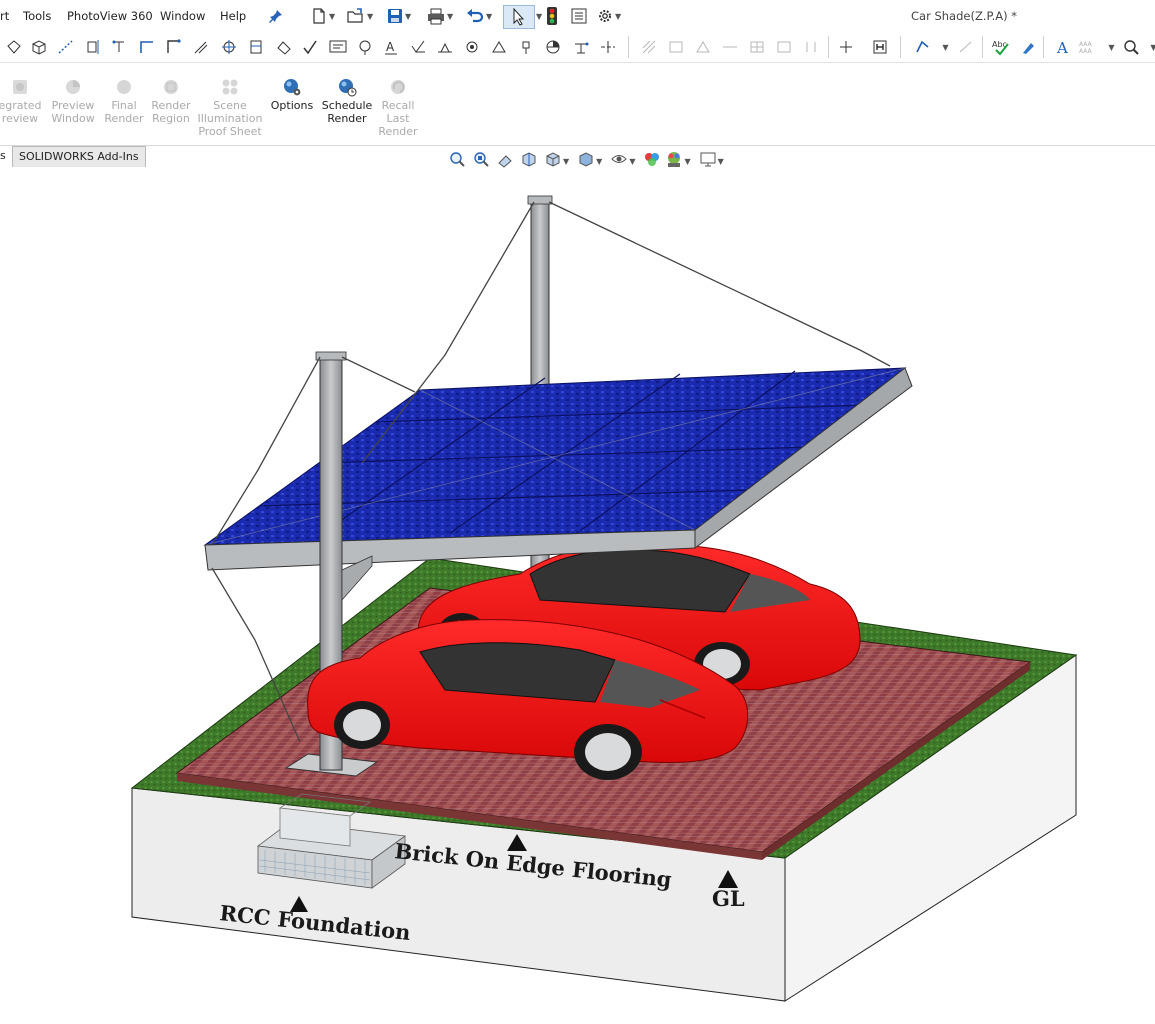 The height and width of the screenshot is (1024, 1155). What do you see at coordinates (124, 101) in the screenshot?
I see `final-render-button: Final Render` at bounding box center [124, 101].